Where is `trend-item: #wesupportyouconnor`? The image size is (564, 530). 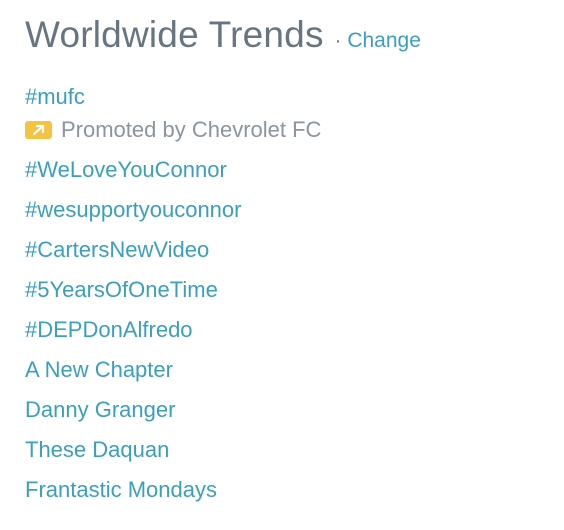 trend-item: #wesupportyouconnor is located at coordinates (173, 210).